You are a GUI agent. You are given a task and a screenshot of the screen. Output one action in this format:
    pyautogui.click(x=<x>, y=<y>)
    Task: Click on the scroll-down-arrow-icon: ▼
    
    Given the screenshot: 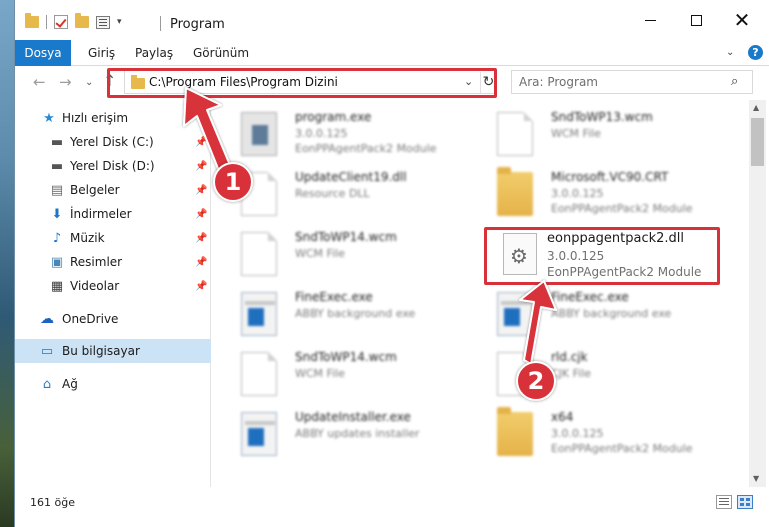 What is the action you would take?
    pyautogui.click(x=756, y=478)
    